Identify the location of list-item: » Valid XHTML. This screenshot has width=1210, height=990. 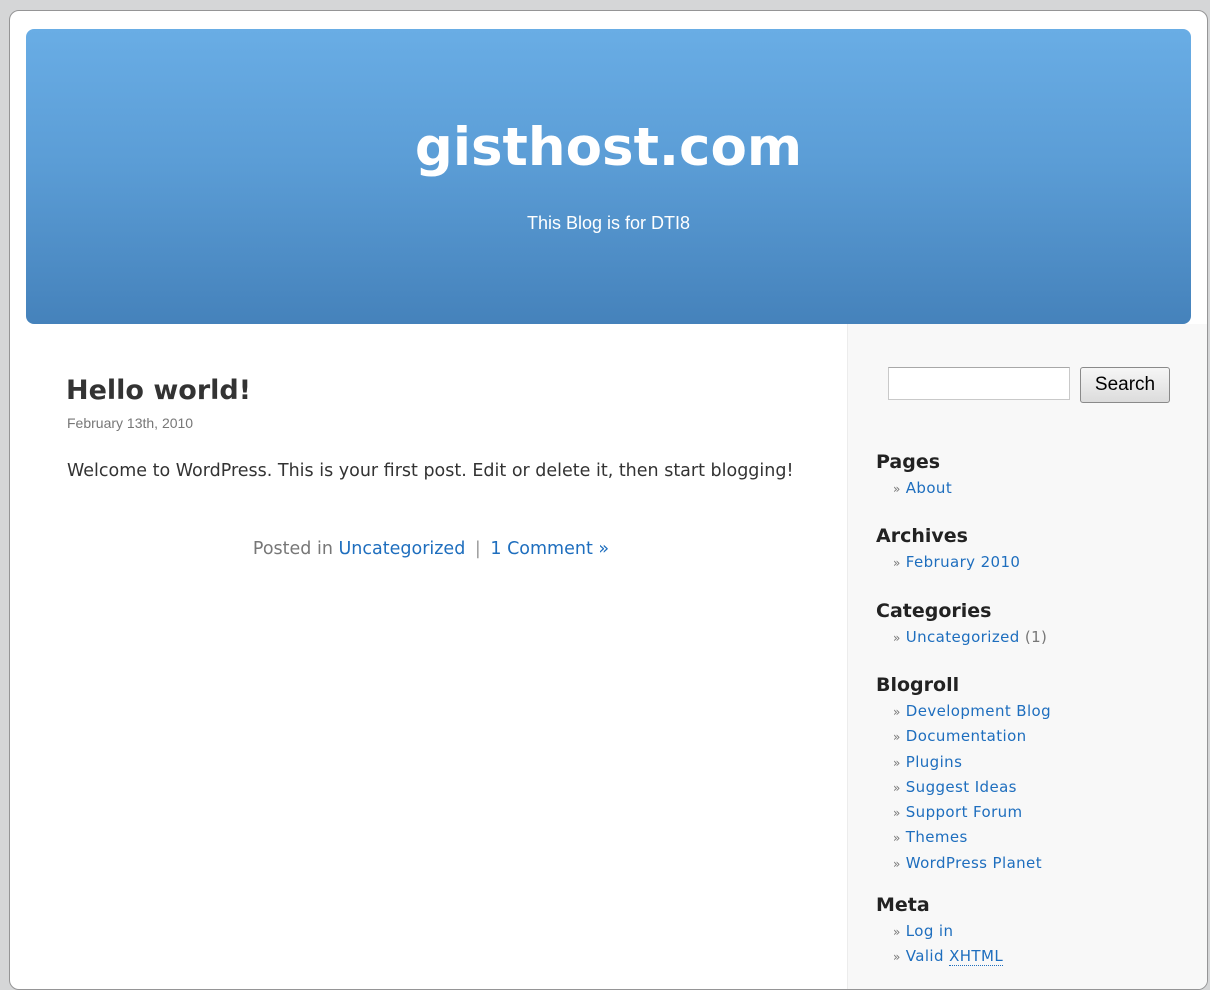
(948, 956).